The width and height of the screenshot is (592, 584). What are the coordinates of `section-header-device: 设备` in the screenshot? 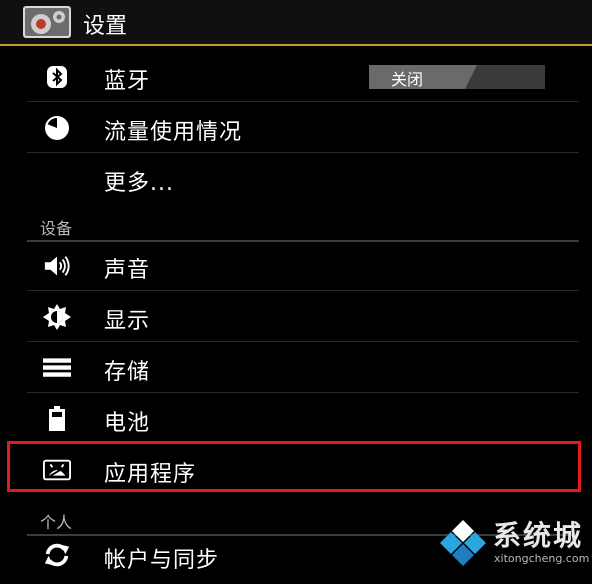 It's located at (303, 227).